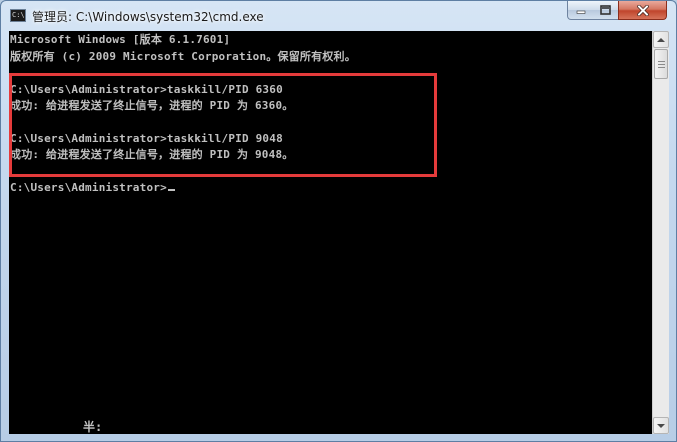 The height and width of the screenshot is (442, 677). Describe the element at coordinates (171, 190) in the screenshot. I see `text-cursor` at that location.